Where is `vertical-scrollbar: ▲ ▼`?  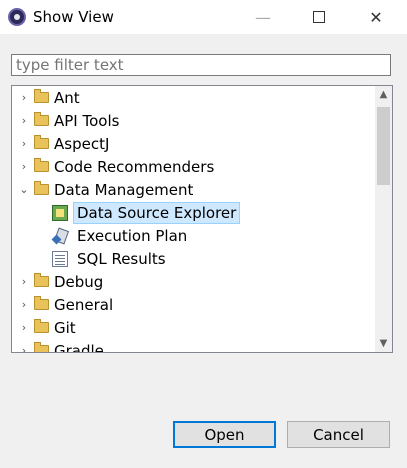 vertical-scrollbar: ▲ ▼ is located at coordinates (383, 219).